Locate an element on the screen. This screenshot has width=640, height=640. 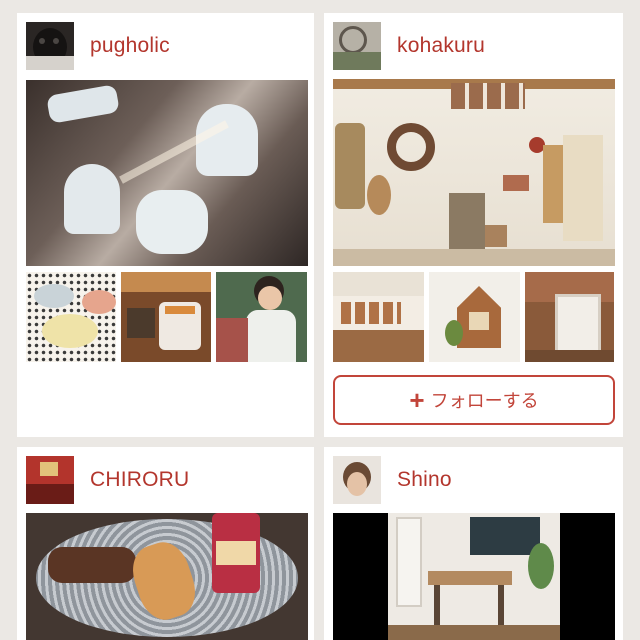
user-card-shino: Shino is located at coordinates (473, 543).